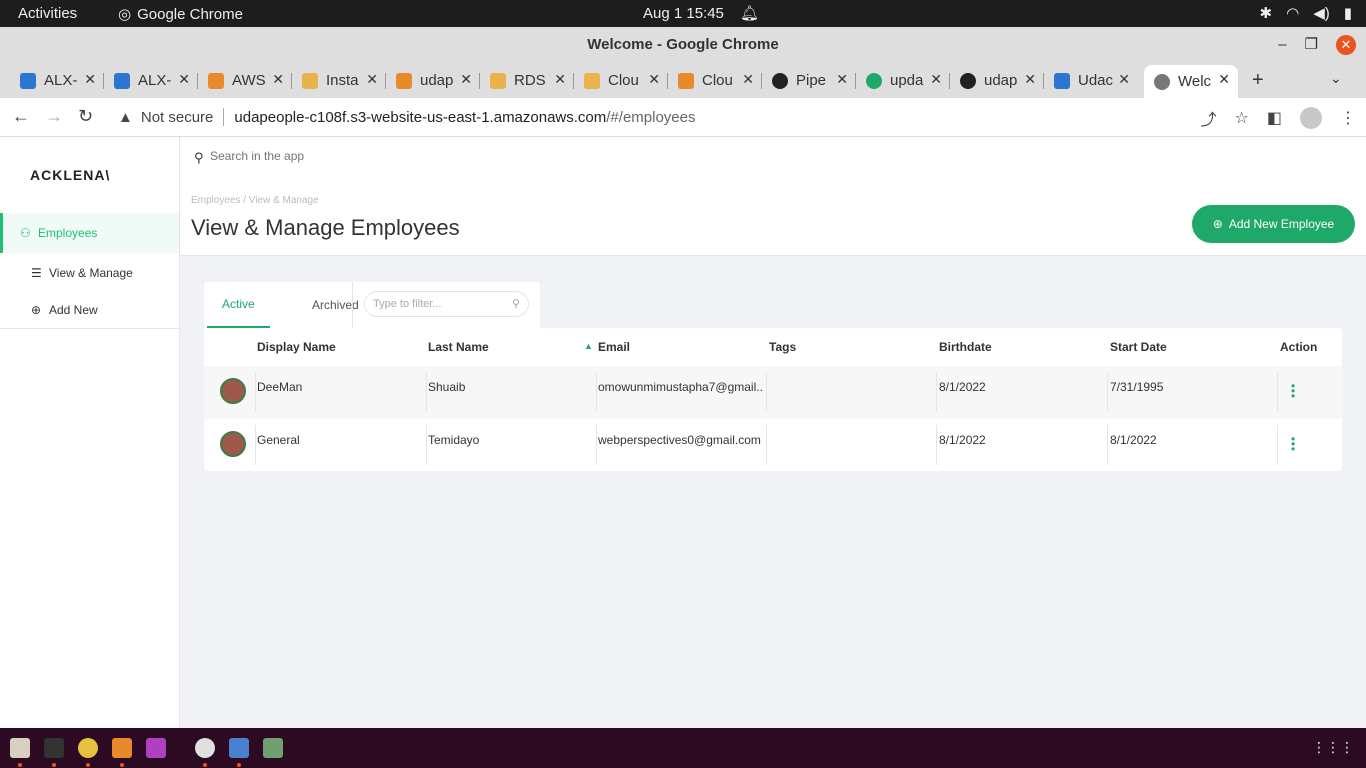 The image size is (1366, 768). Describe the element at coordinates (965, 347) in the screenshot. I see `column-header: Birthdate` at that location.